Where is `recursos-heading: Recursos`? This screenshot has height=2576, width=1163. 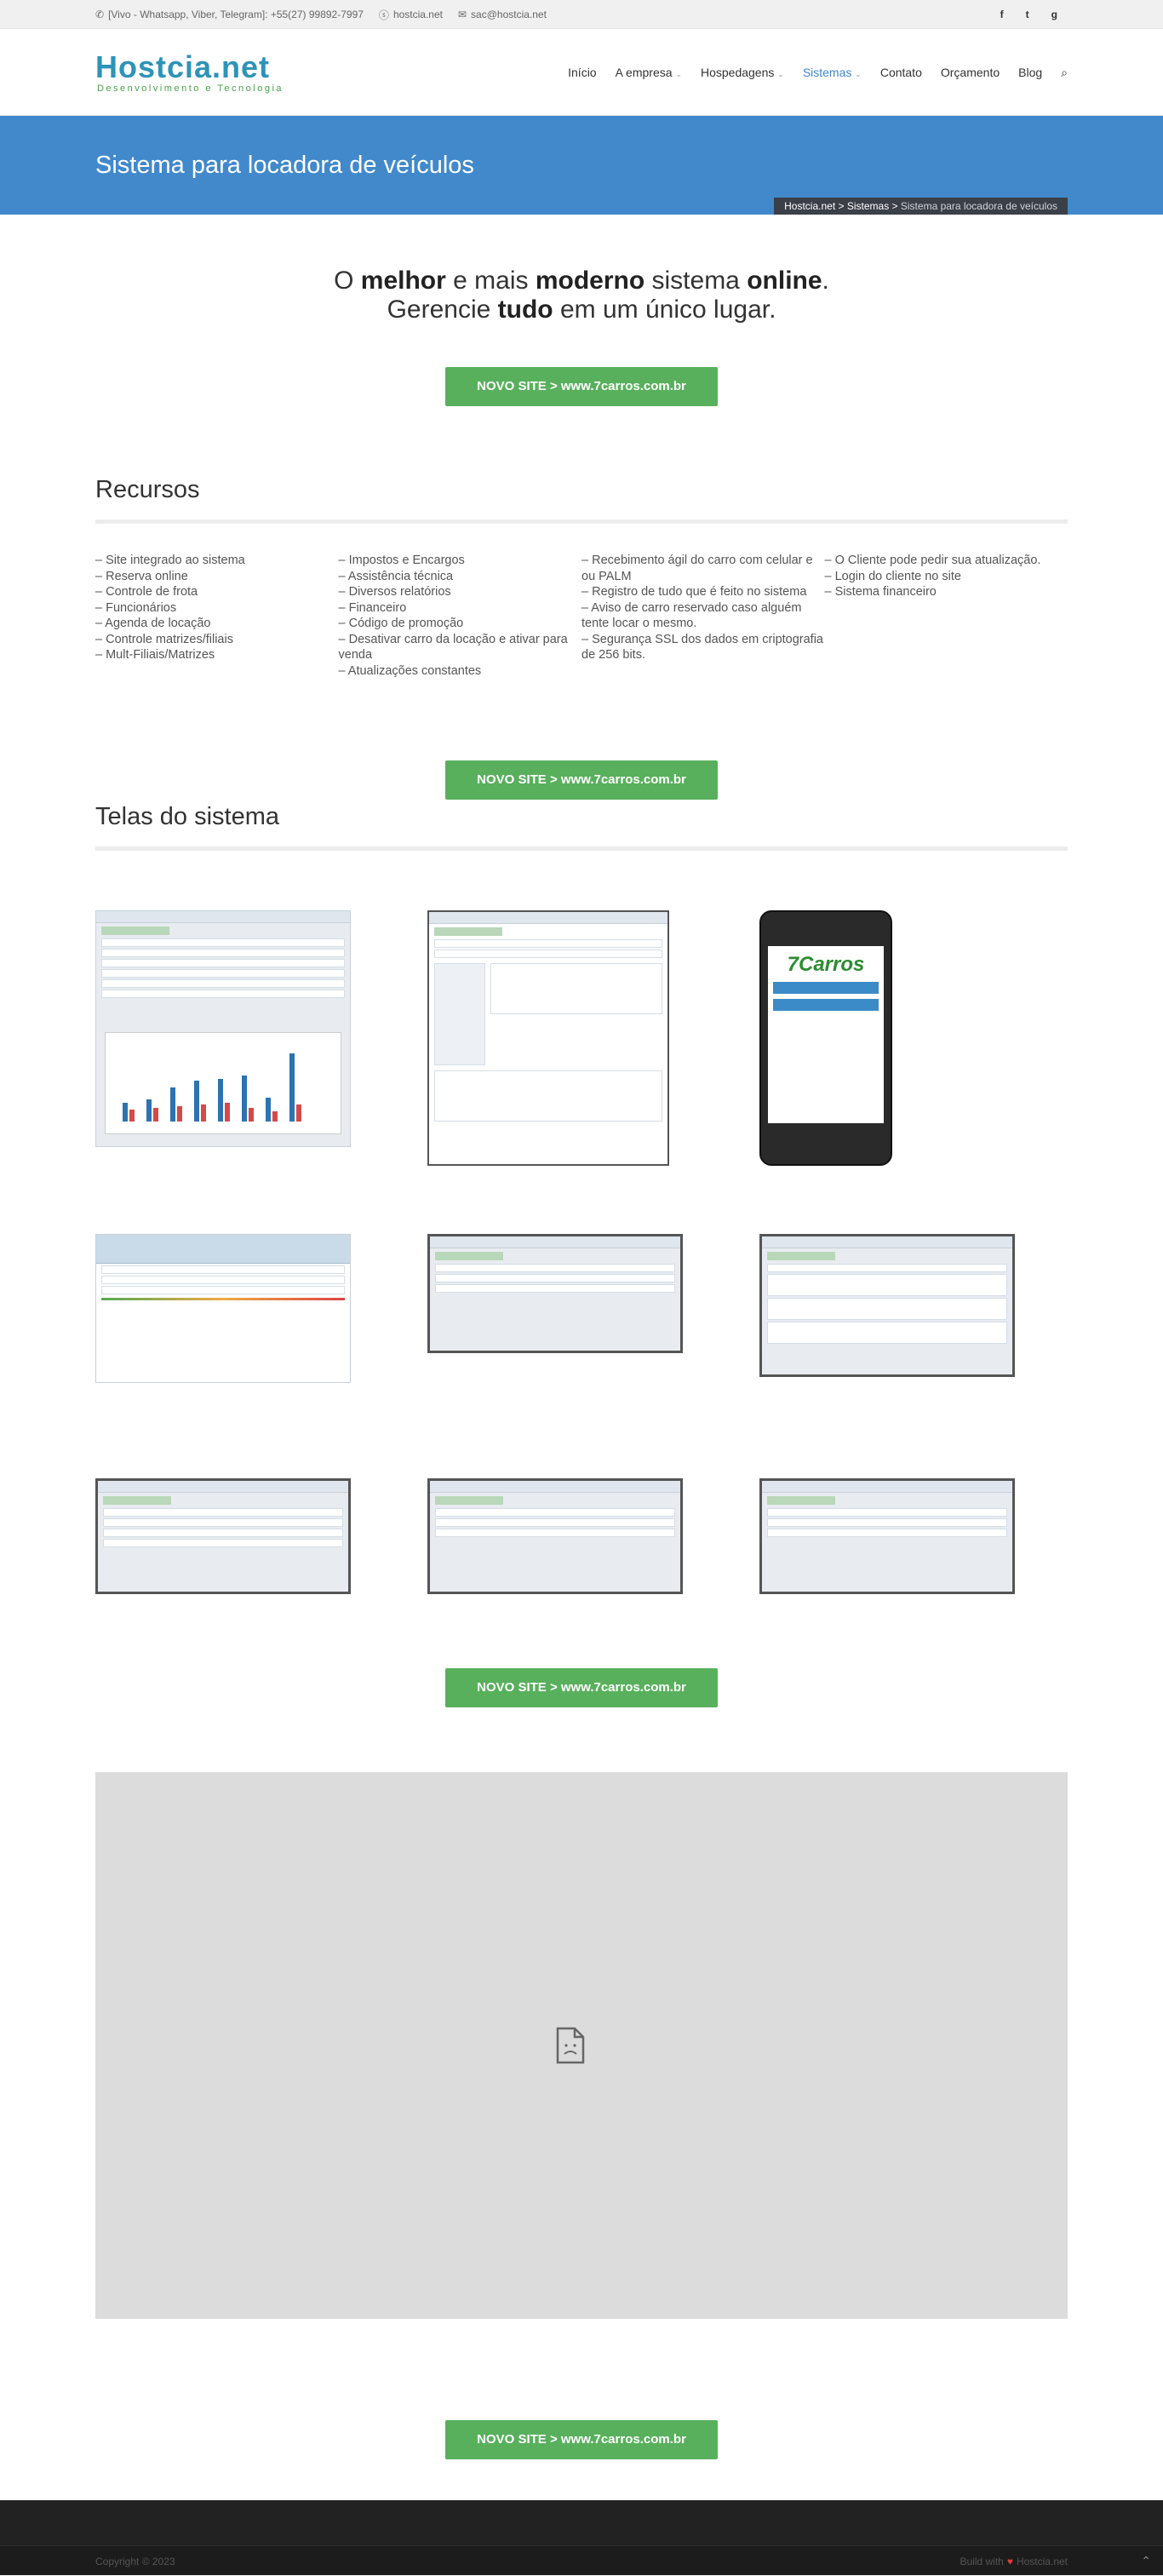 recursos-heading: Recursos is located at coordinates (147, 489).